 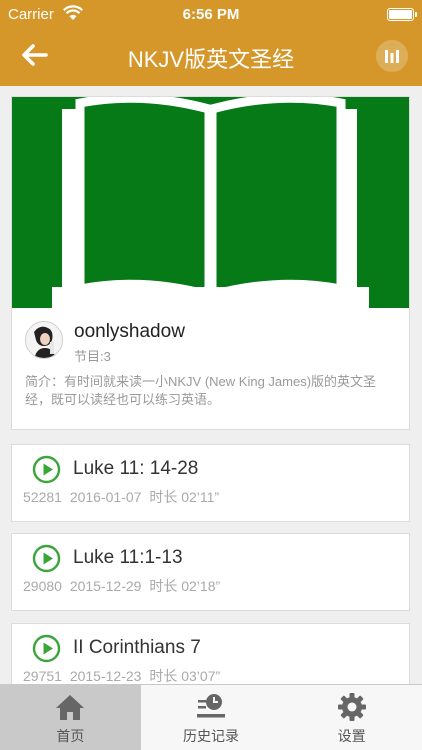 What do you see at coordinates (185, 586) in the screenshot?
I see `duration: 时长 02’18”` at bounding box center [185, 586].